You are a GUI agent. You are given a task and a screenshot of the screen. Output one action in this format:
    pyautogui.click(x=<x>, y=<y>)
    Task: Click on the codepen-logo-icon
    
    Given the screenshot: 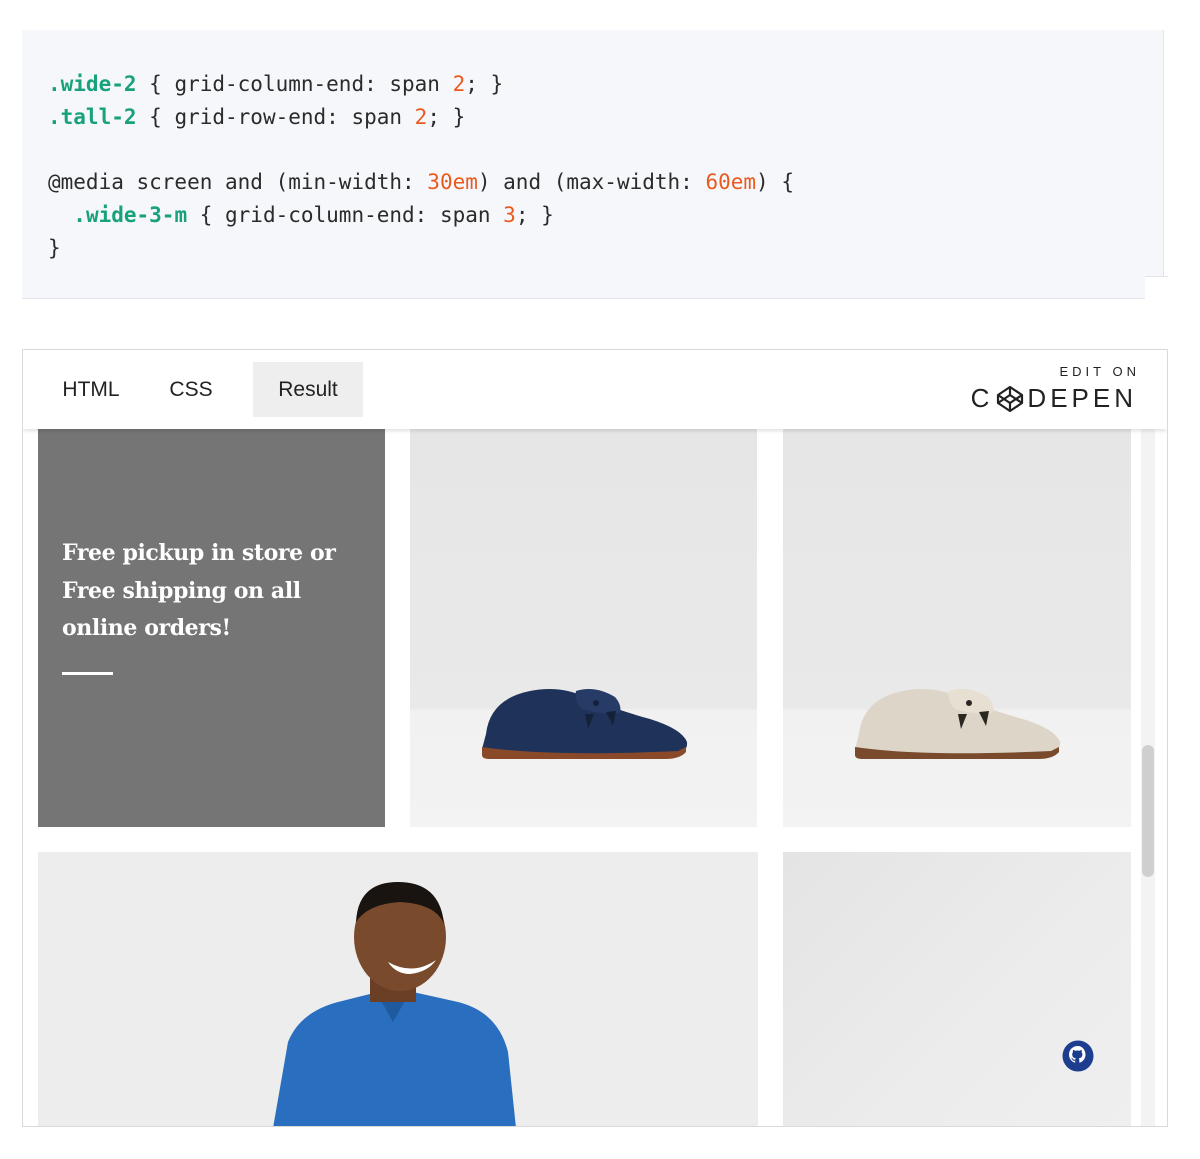 What is the action you would take?
    pyautogui.click(x=1010, y=398)
    